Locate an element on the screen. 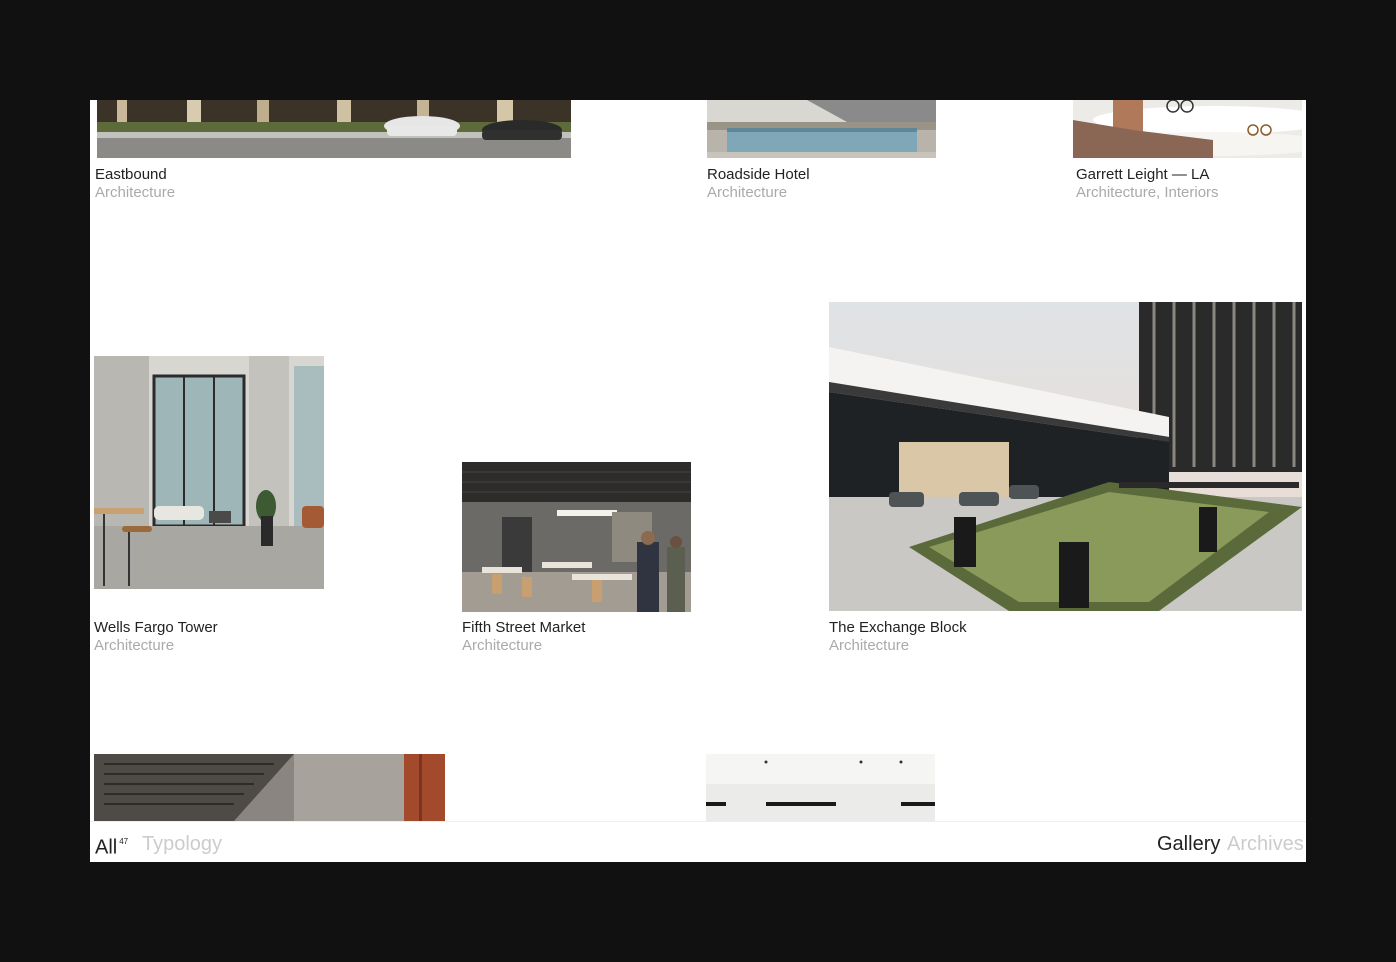 This screenshot has width=1396, height=962. project-thumbnail-row3-a is located at coordinates (269, 787).